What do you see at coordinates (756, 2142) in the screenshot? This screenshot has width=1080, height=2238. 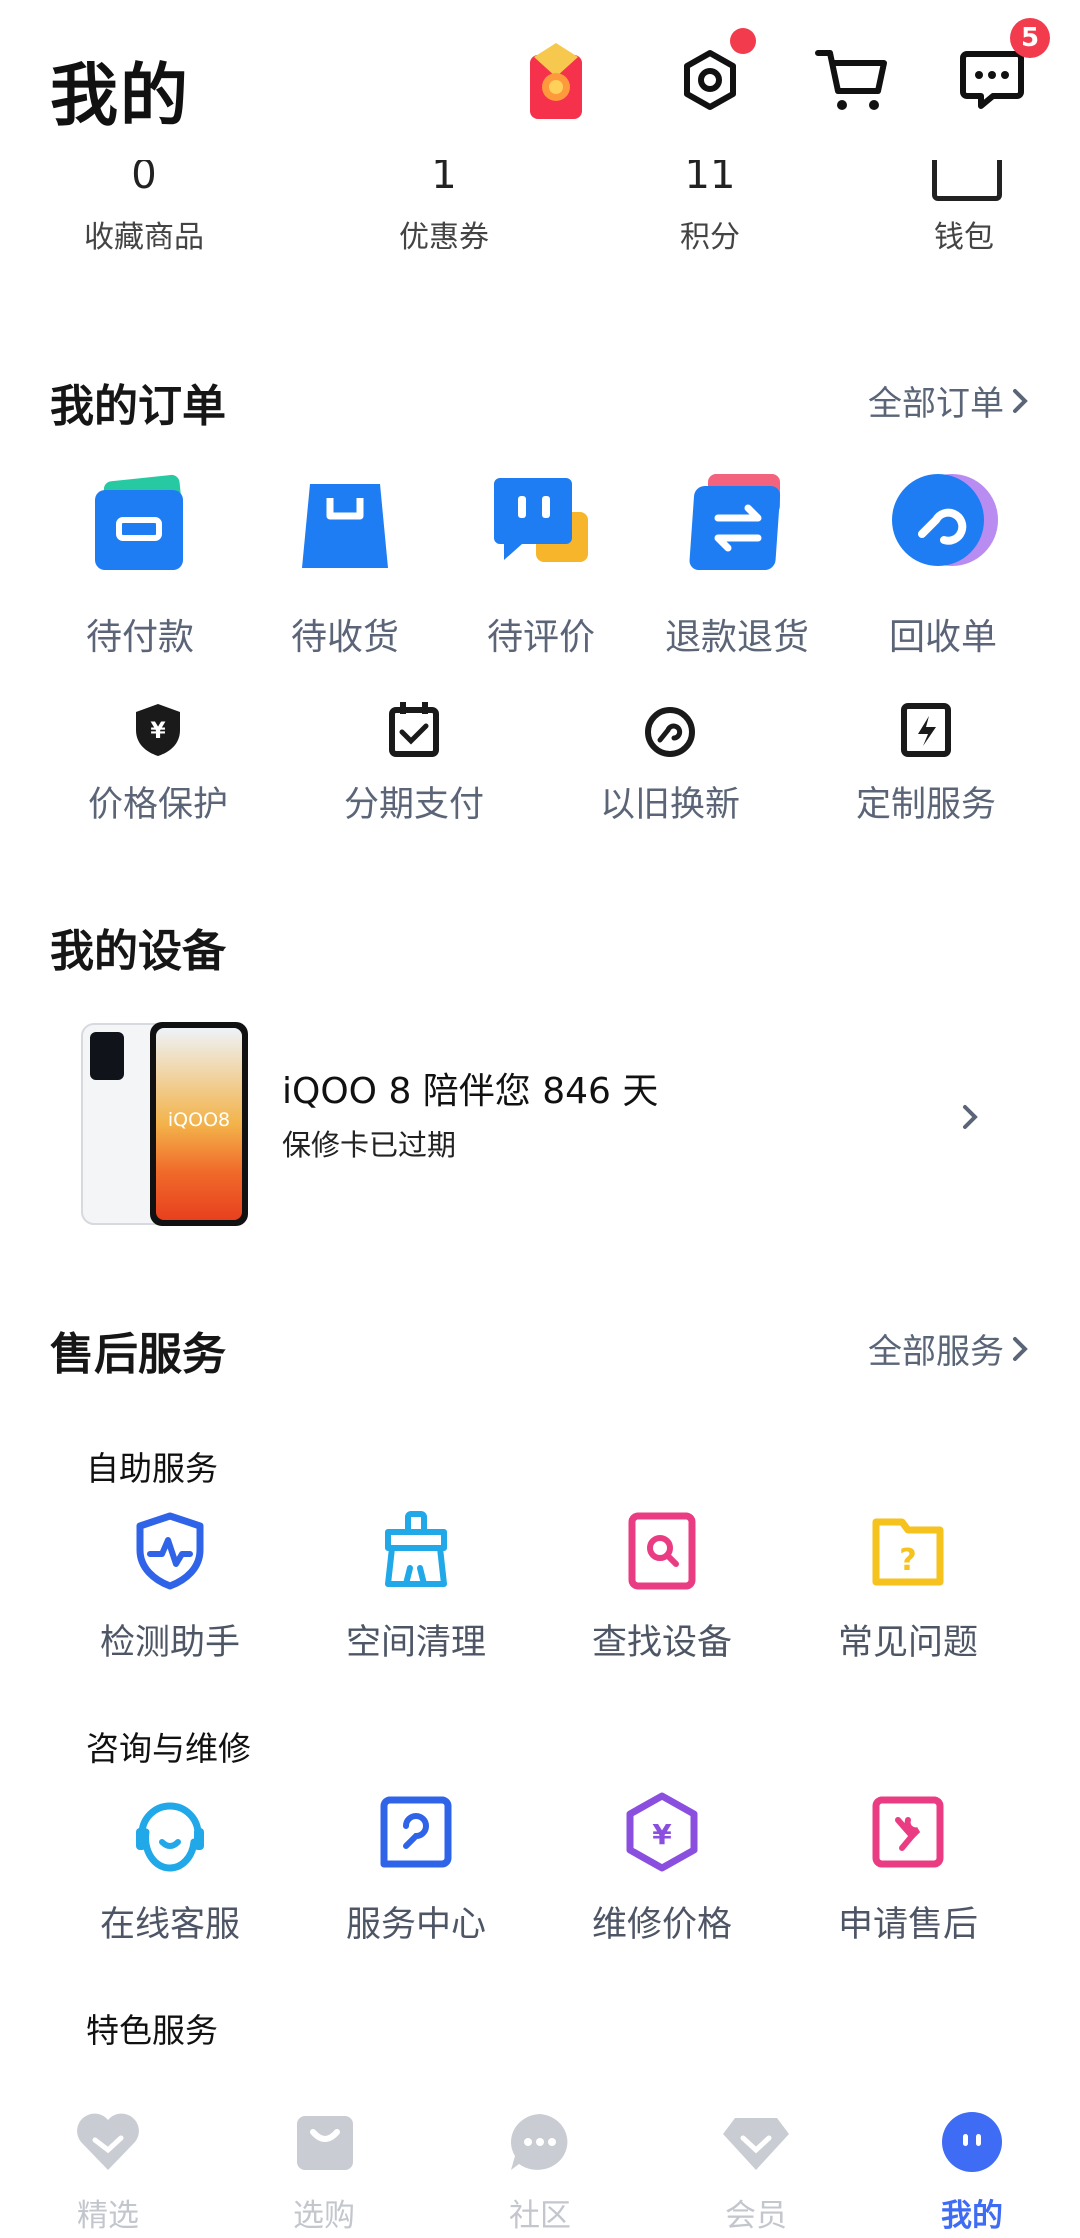 I see `diamond-icon` at bounding box center [756, 2142].